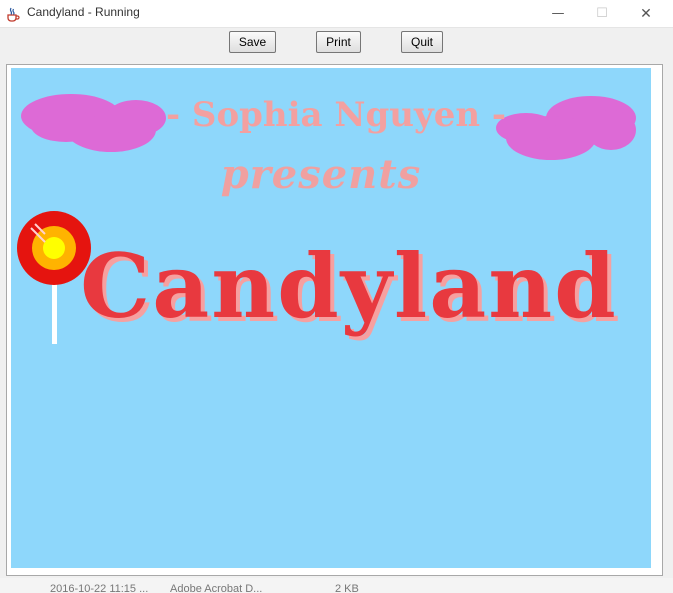 This screenshot has width=673, height=593. What do you see at coordinates (13, 14) in the screenshot?
I see `java-cup-icon` at bounding box center [13, 14].